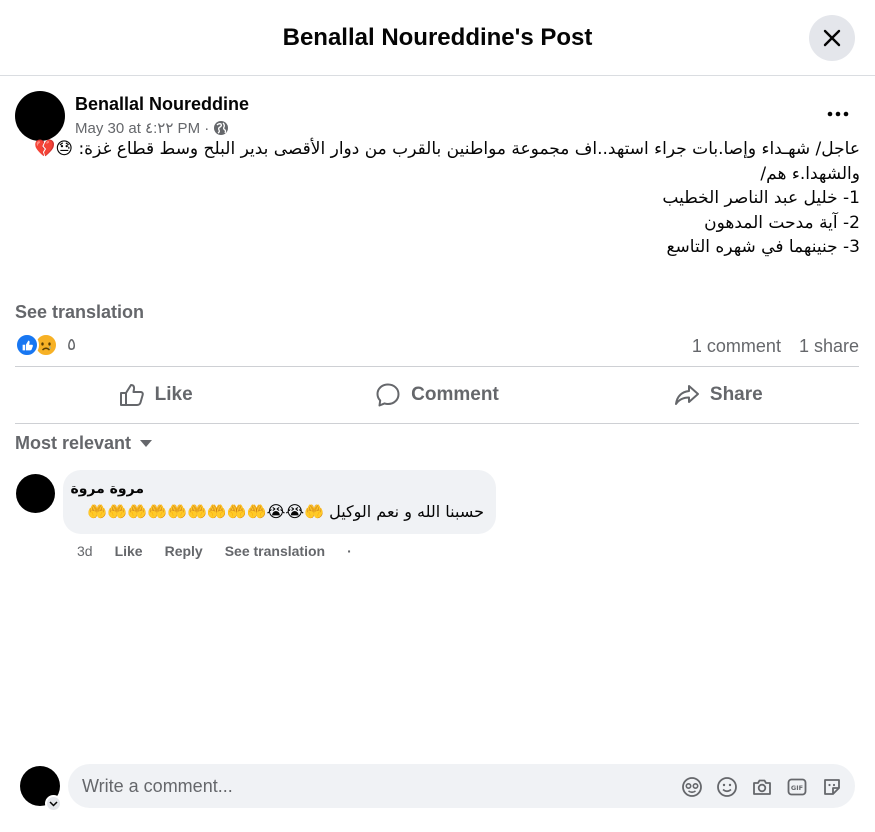 This screenshot has width=875, height=832. I want to click on comment-author: مروة مروة, so click(107, 489).